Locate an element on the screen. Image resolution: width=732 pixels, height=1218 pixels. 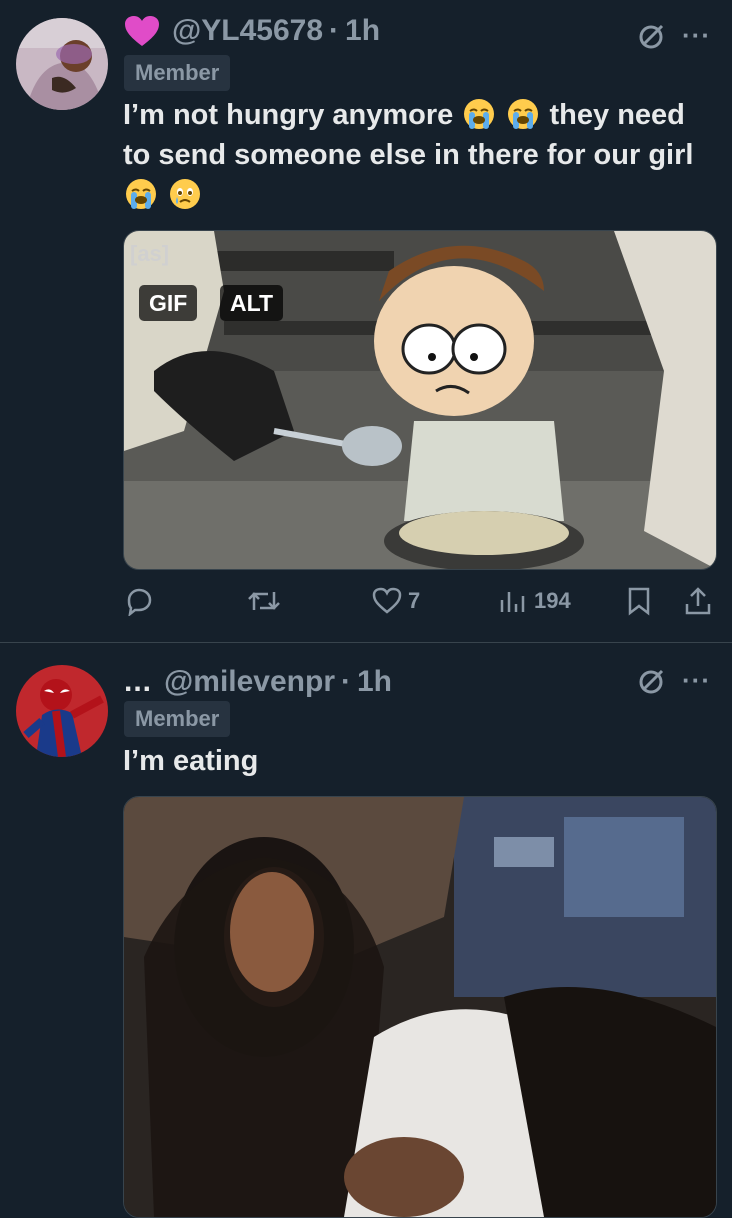
views-icon is located at coordinates (512, 602).